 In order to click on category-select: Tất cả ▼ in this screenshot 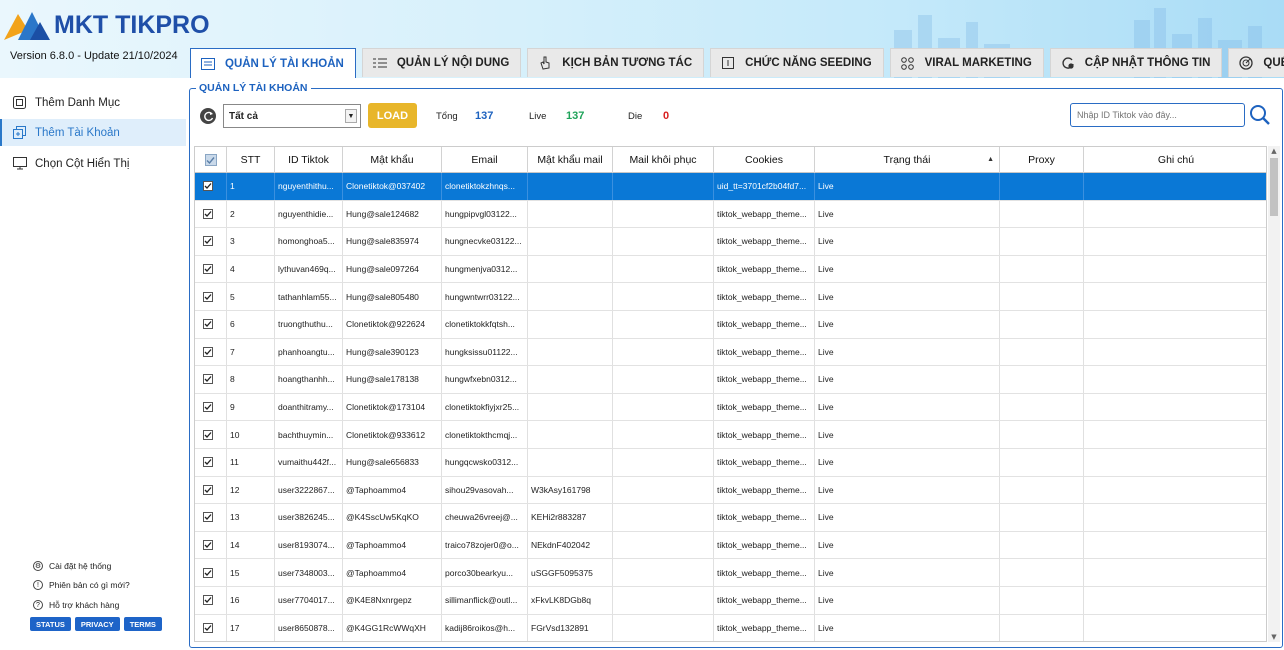, I will do `click(292, 116)`.